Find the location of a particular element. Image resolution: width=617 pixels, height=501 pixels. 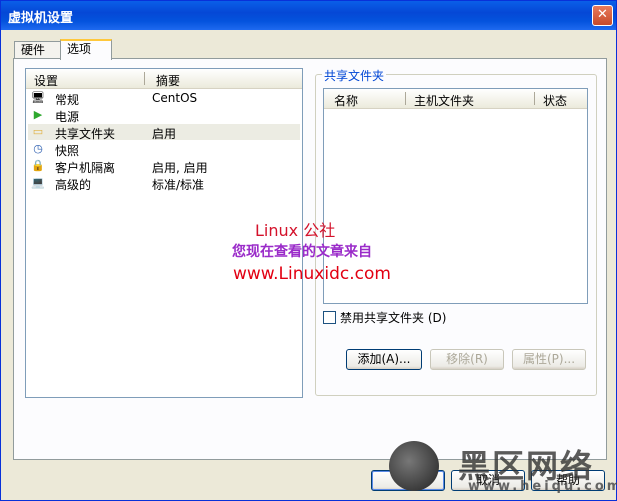

tab-options: 选项 is located at coordinates (86, 49).